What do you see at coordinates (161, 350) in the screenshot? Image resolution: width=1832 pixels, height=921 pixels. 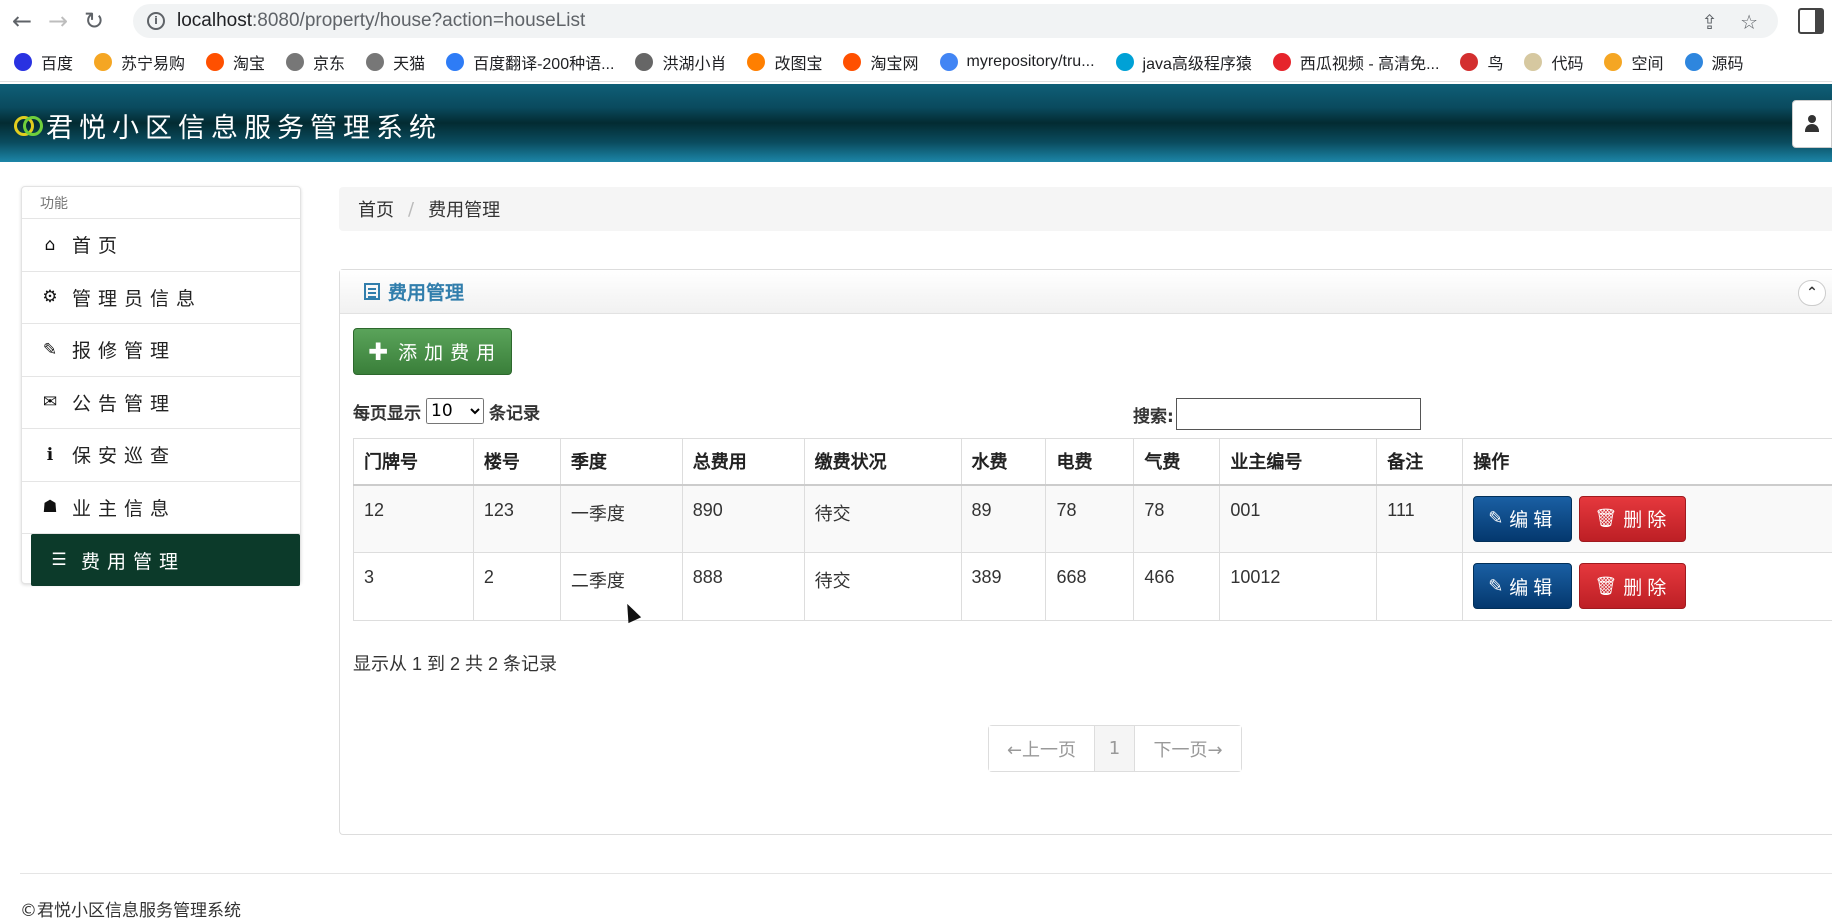 I see `sidebar-item: ✎报修管理` at bounding box center [161, 350].